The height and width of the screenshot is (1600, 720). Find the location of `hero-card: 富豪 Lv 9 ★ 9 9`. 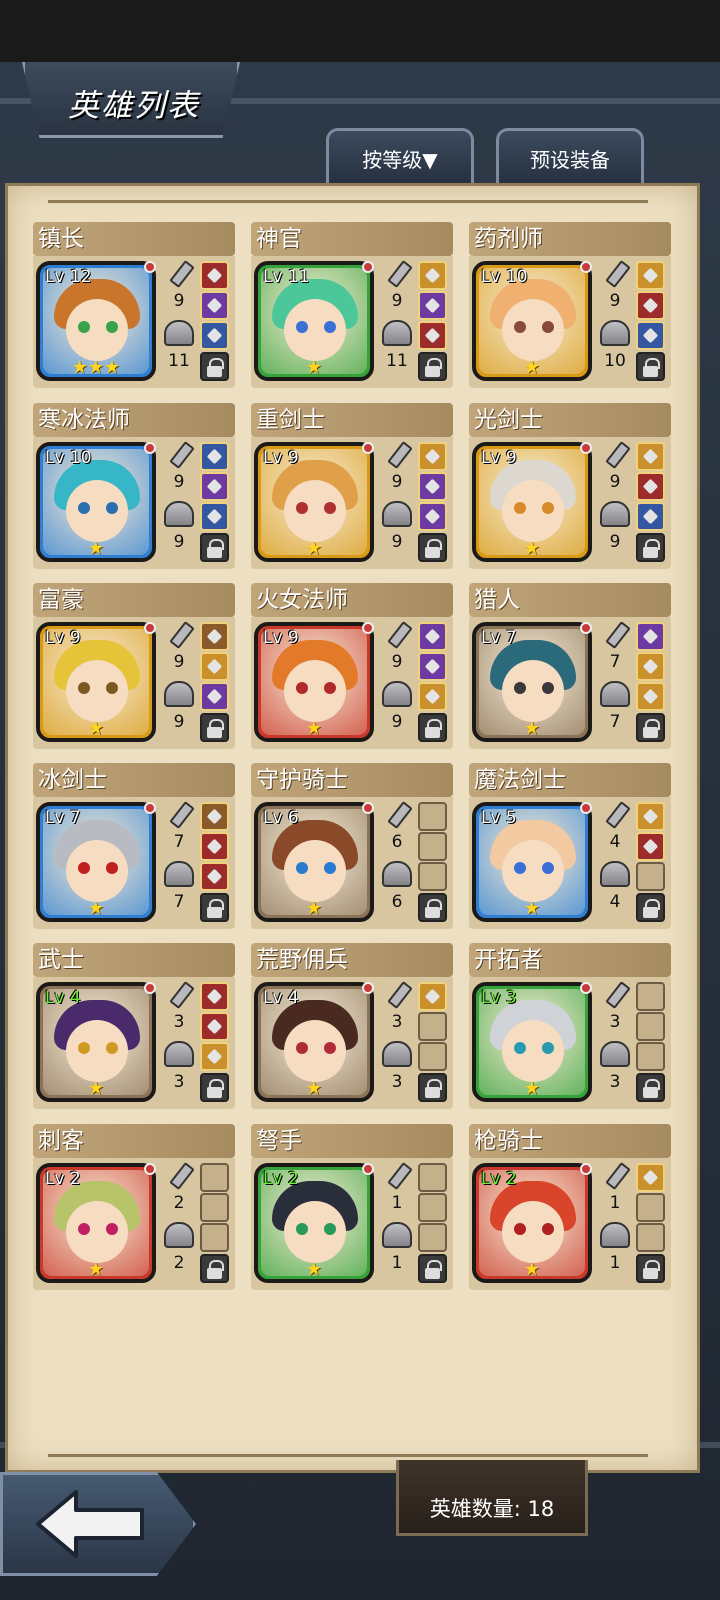

hero-card: 富豪 Lv 9 ★ 9 9 is located at coordinates (134, 666).